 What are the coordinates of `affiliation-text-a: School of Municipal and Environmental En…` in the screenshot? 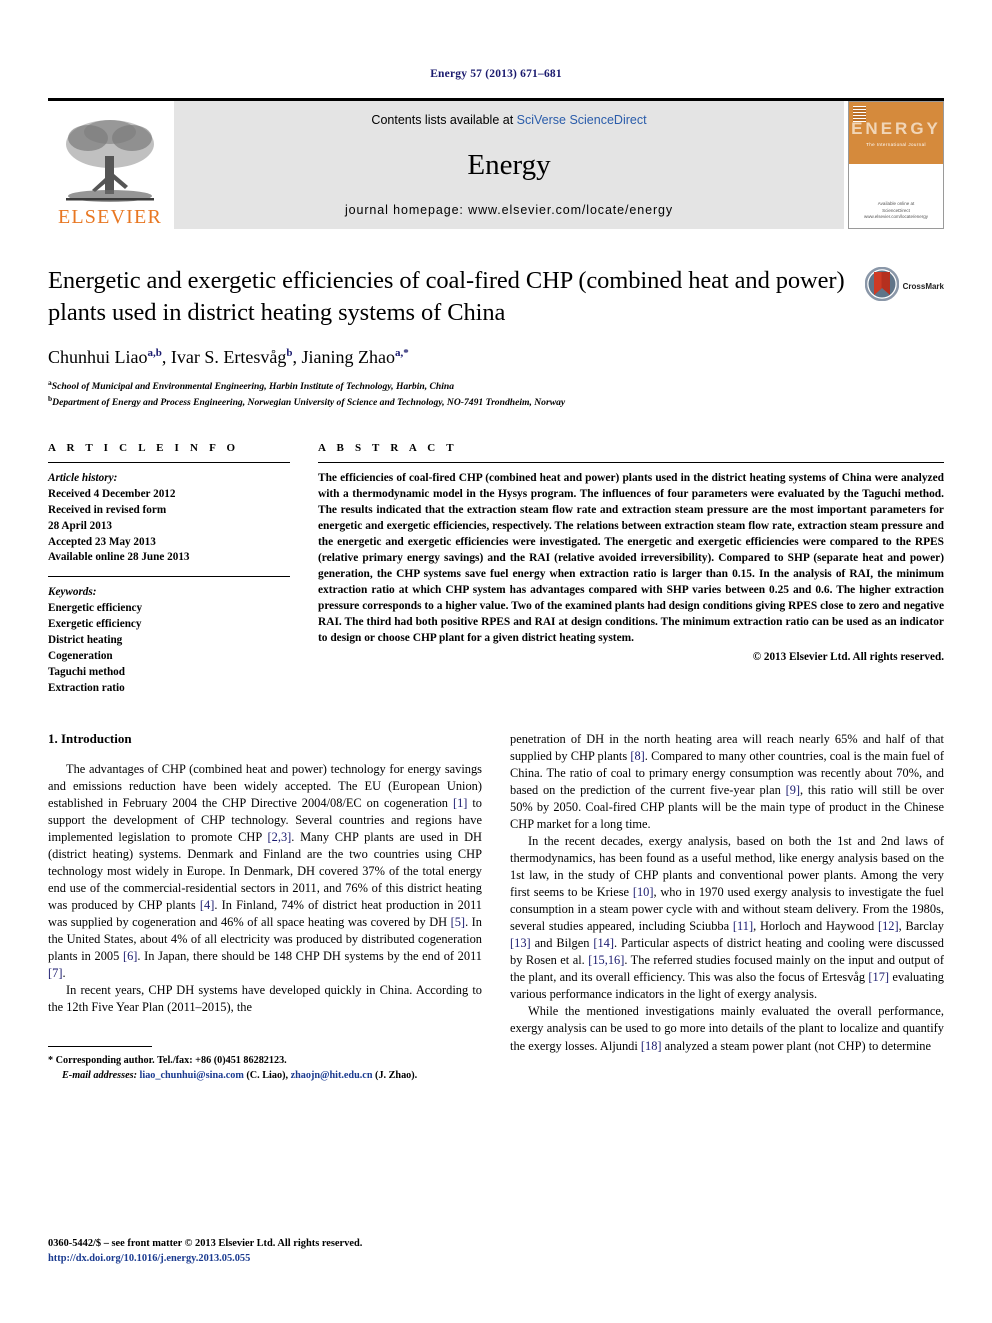 It's located at (253, 386).